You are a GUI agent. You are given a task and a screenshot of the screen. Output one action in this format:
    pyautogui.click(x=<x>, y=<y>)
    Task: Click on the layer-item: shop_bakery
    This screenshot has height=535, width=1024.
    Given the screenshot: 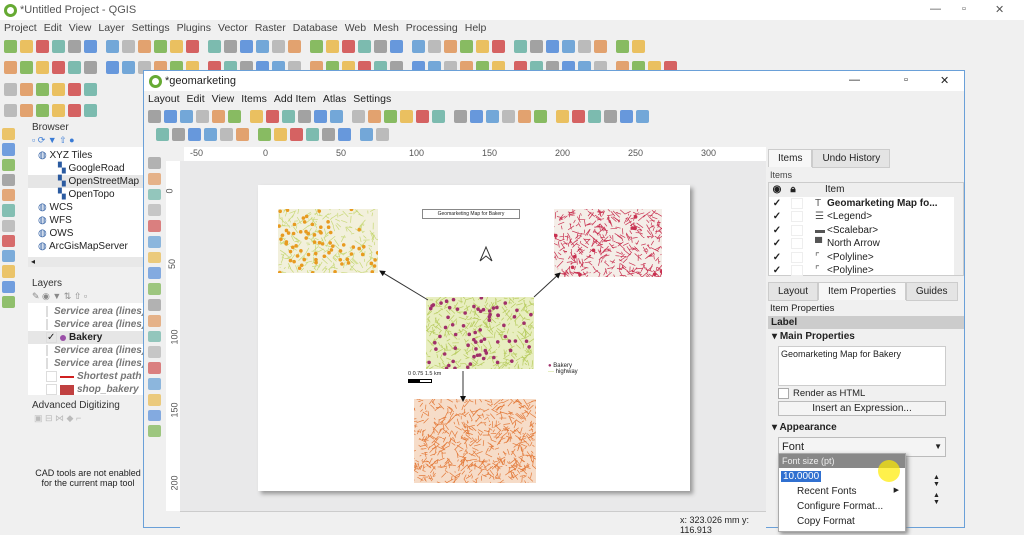 What is the action you would take?
    pyautogui.click(x=86, y=389)
    